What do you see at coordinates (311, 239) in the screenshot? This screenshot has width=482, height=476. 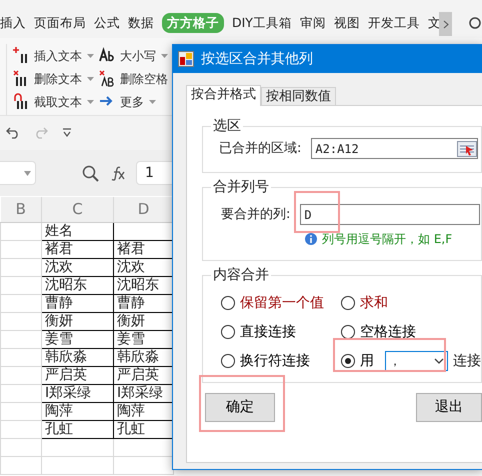 I see `info-icon` at bounding box center [311, 239].